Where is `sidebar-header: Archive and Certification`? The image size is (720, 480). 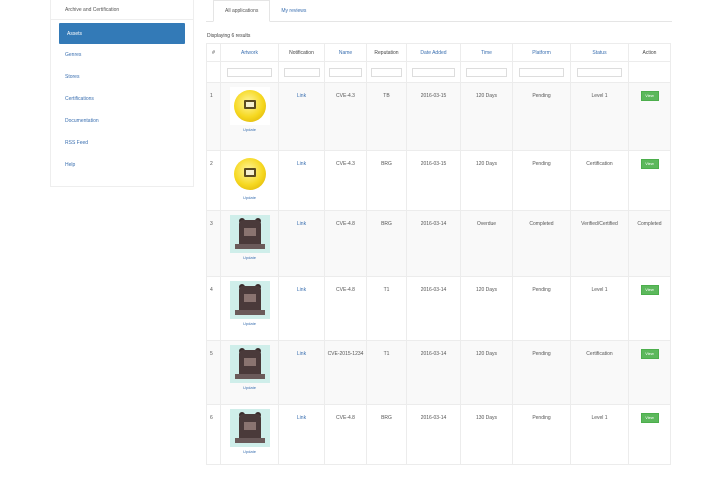 sidebar-header: Archive and Certification is located at coordinates (122, 10).